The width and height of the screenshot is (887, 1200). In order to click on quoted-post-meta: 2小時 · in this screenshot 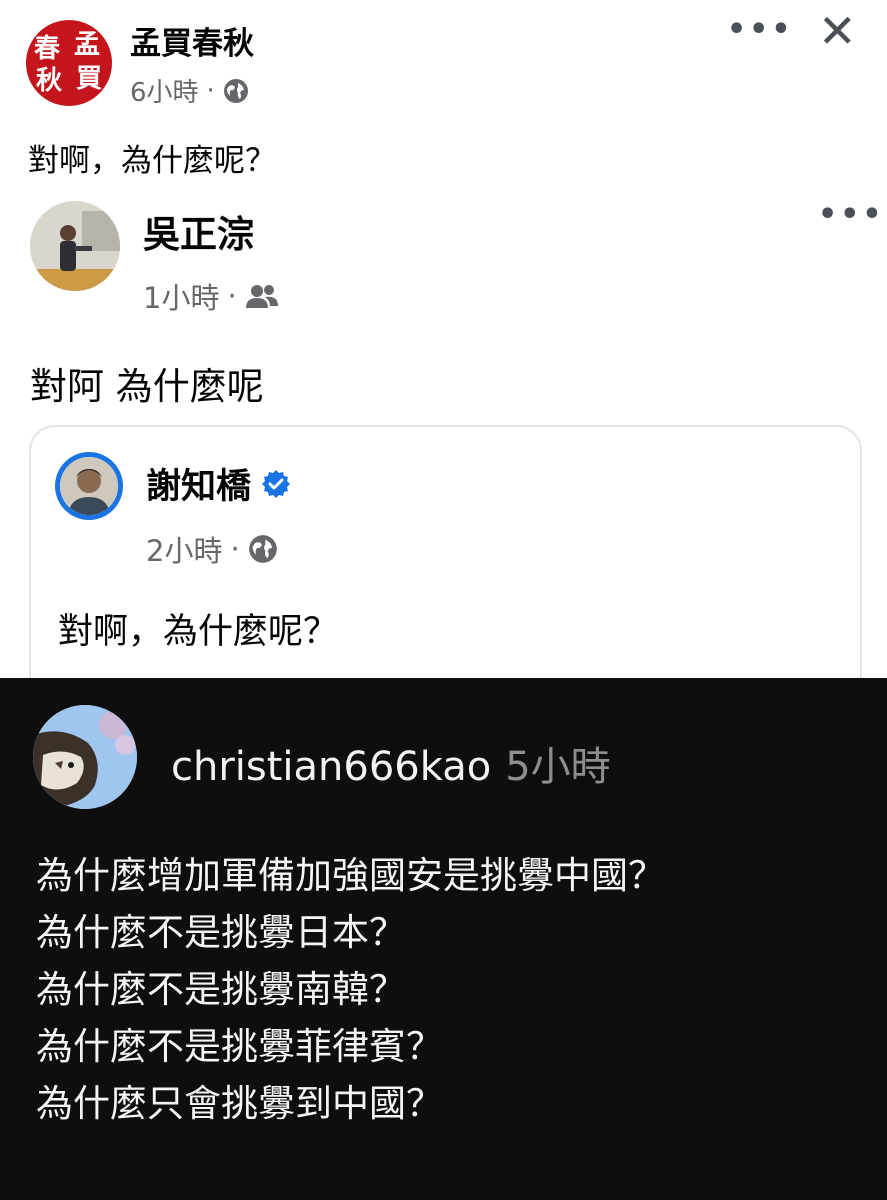, I will do `click(212, 549)`.